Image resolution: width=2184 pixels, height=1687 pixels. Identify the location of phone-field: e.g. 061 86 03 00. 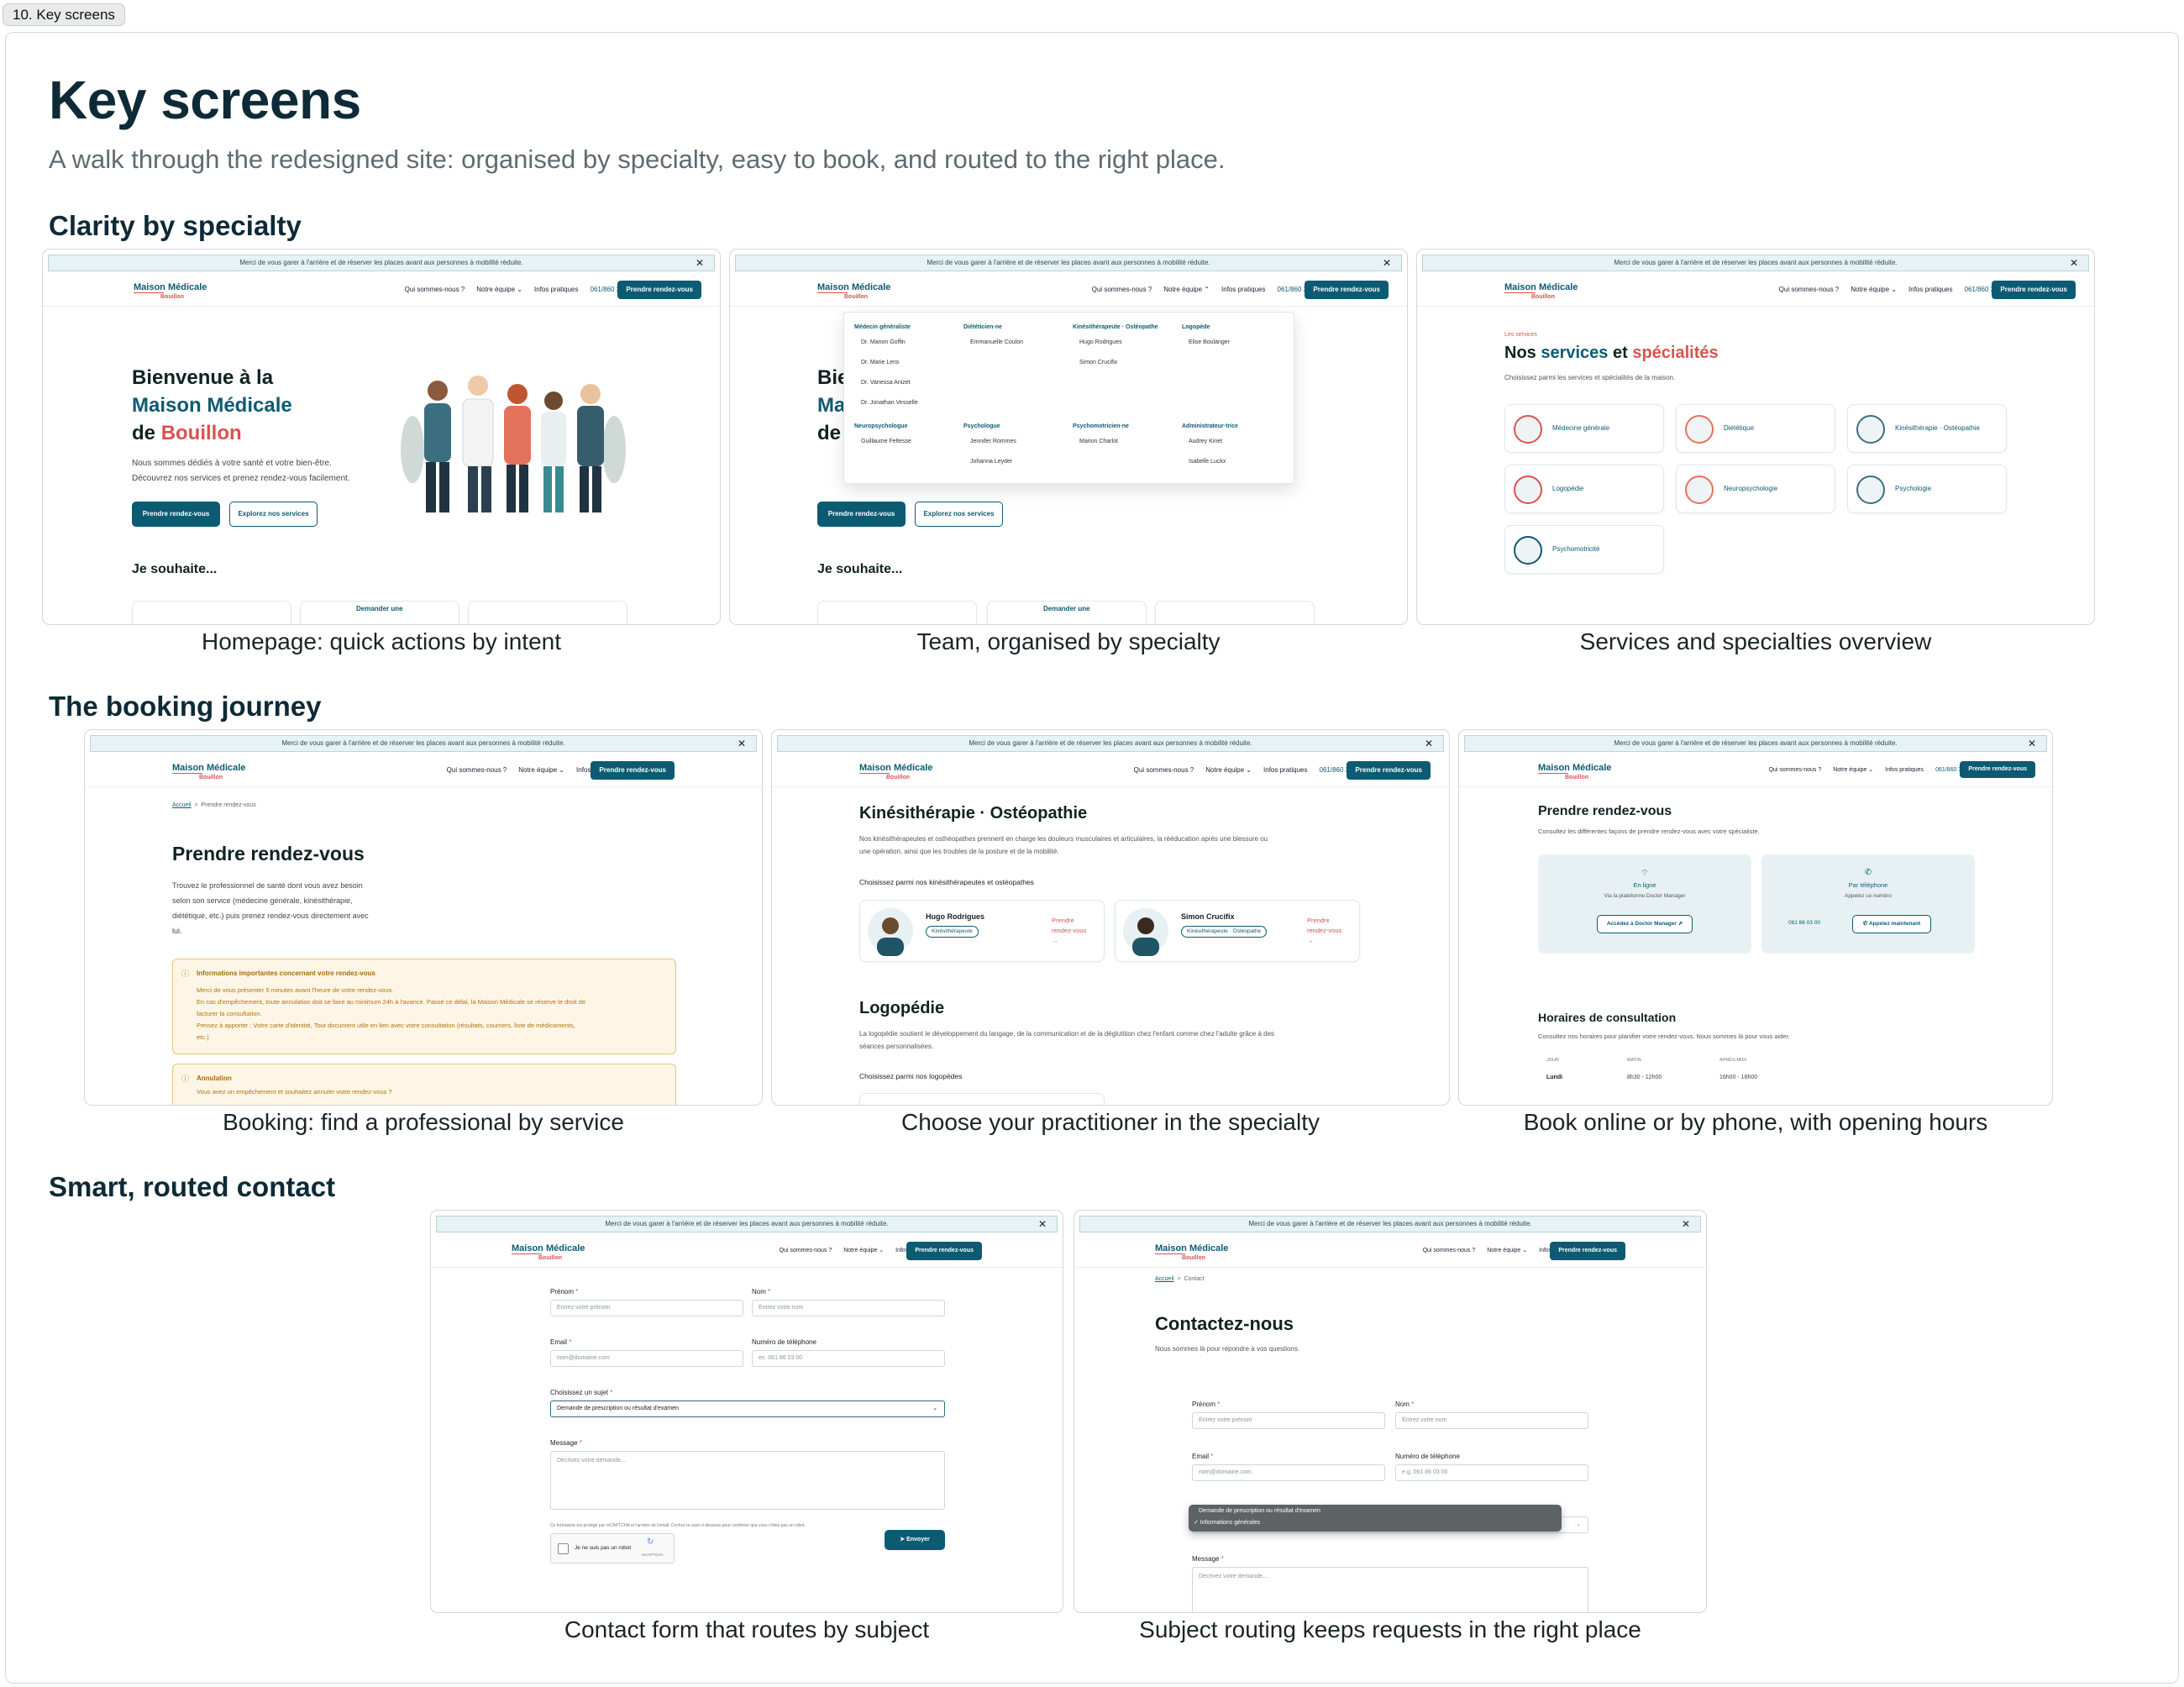
(1491, 1473).